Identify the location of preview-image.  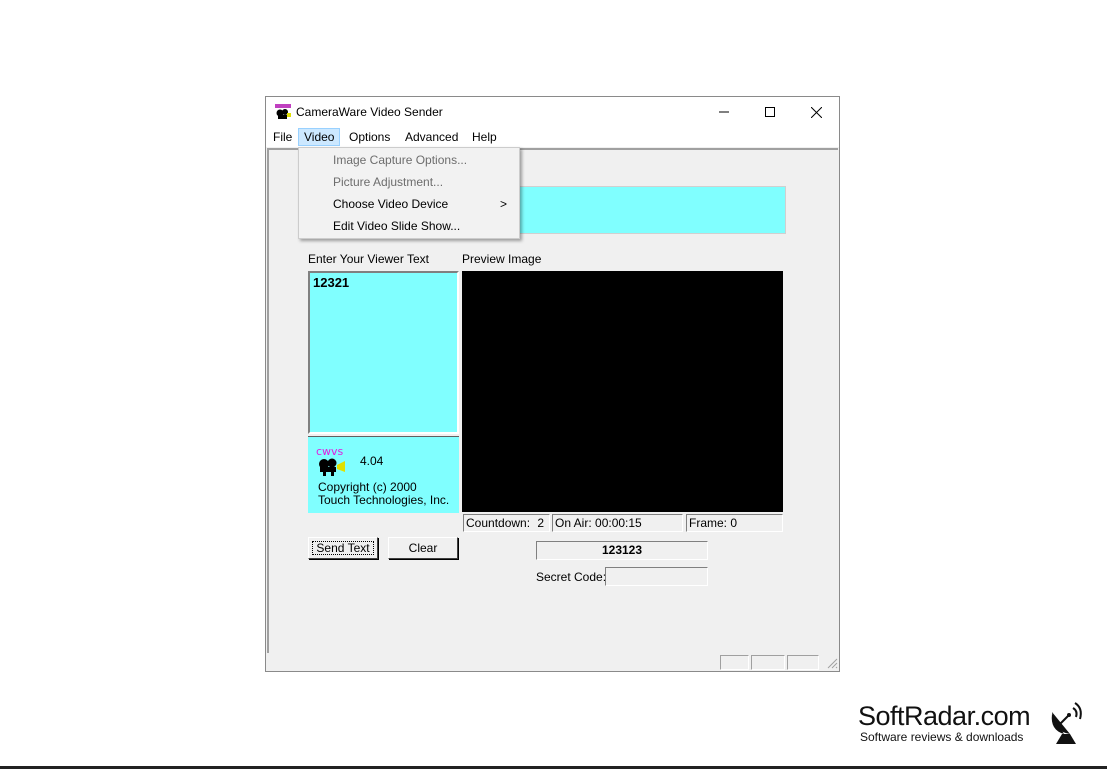
(622, 391).